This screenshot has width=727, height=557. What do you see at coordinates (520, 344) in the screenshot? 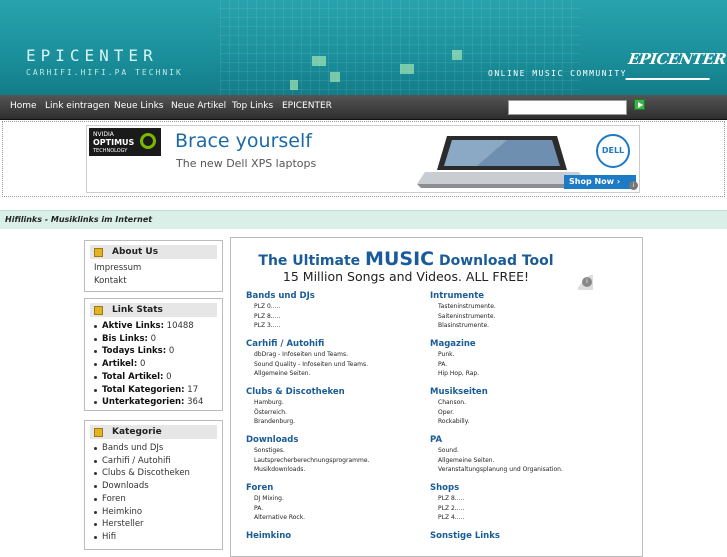
I see `category-title-link: Magazine` at bounding box center [520, 344].